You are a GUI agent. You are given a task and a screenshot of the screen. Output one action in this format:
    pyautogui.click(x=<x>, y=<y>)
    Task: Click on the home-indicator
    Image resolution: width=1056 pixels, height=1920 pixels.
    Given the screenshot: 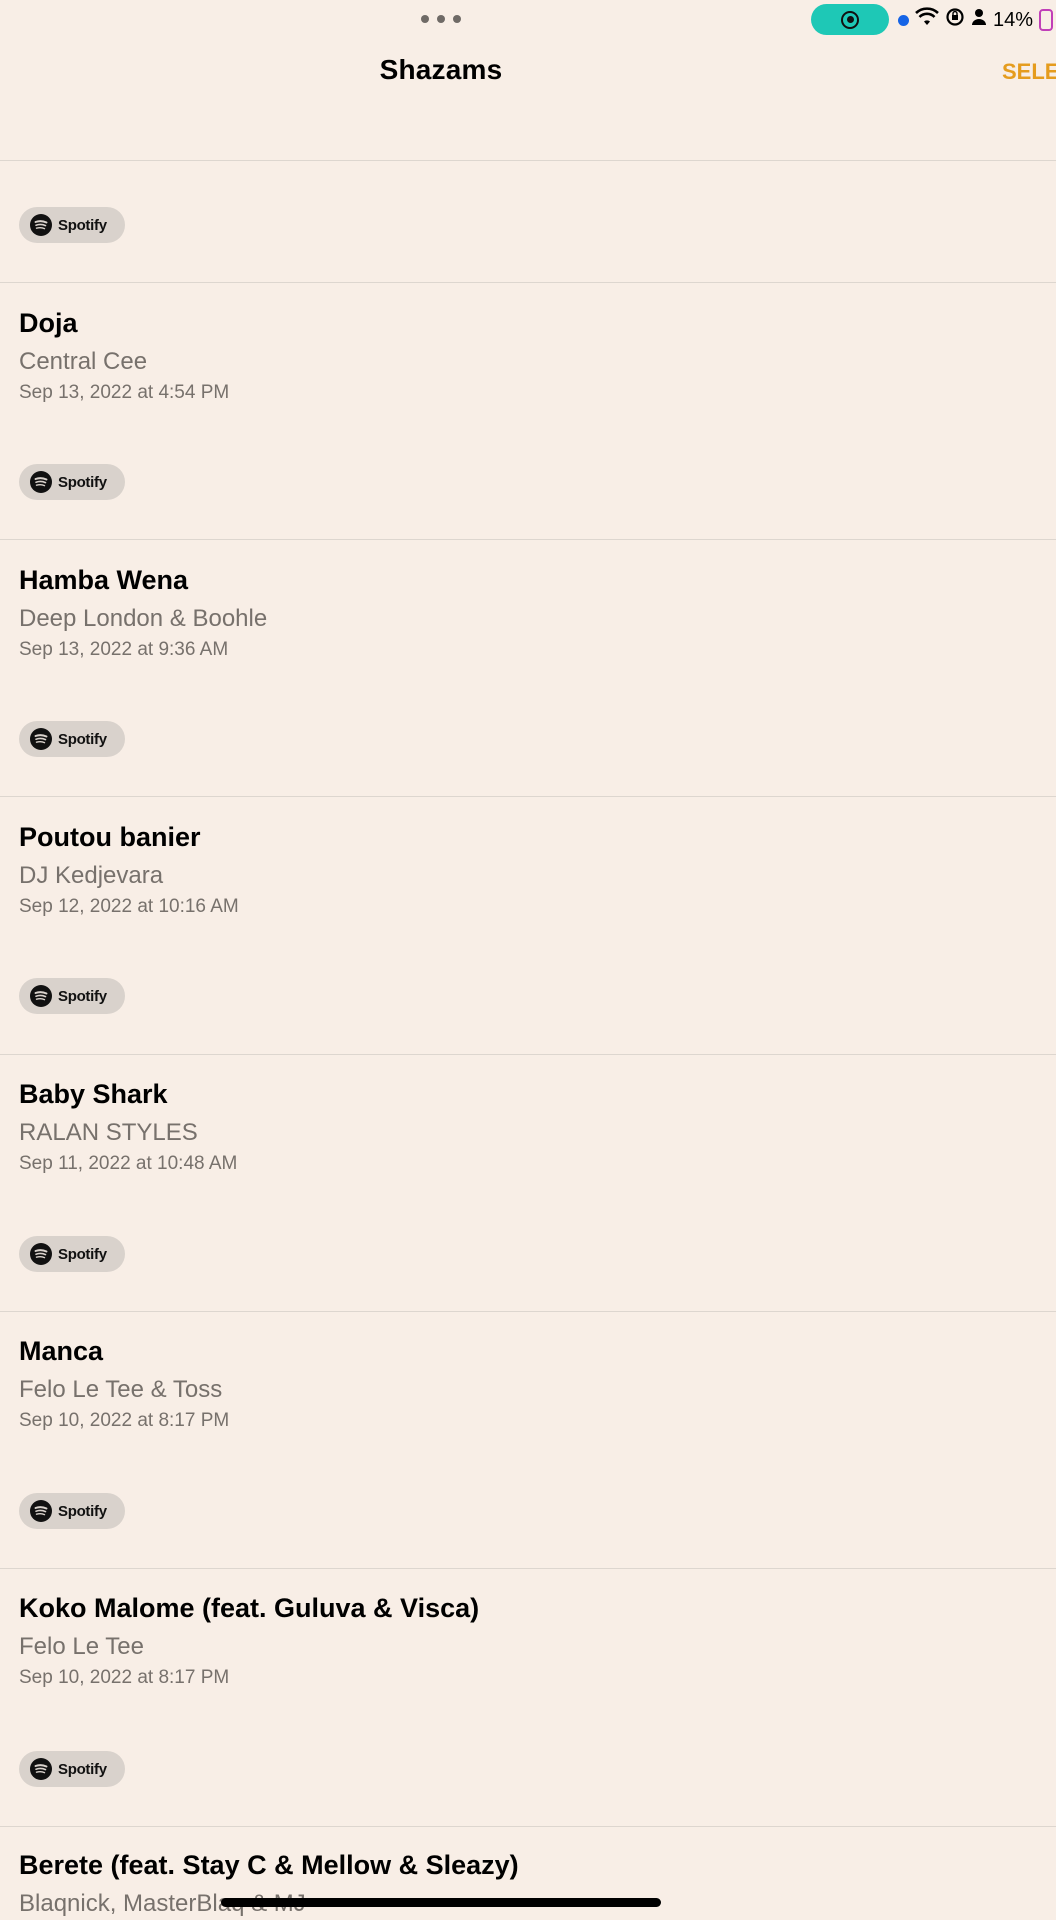 What is the action you would take?
    pyautogui.click(x=441, y=1902)
    